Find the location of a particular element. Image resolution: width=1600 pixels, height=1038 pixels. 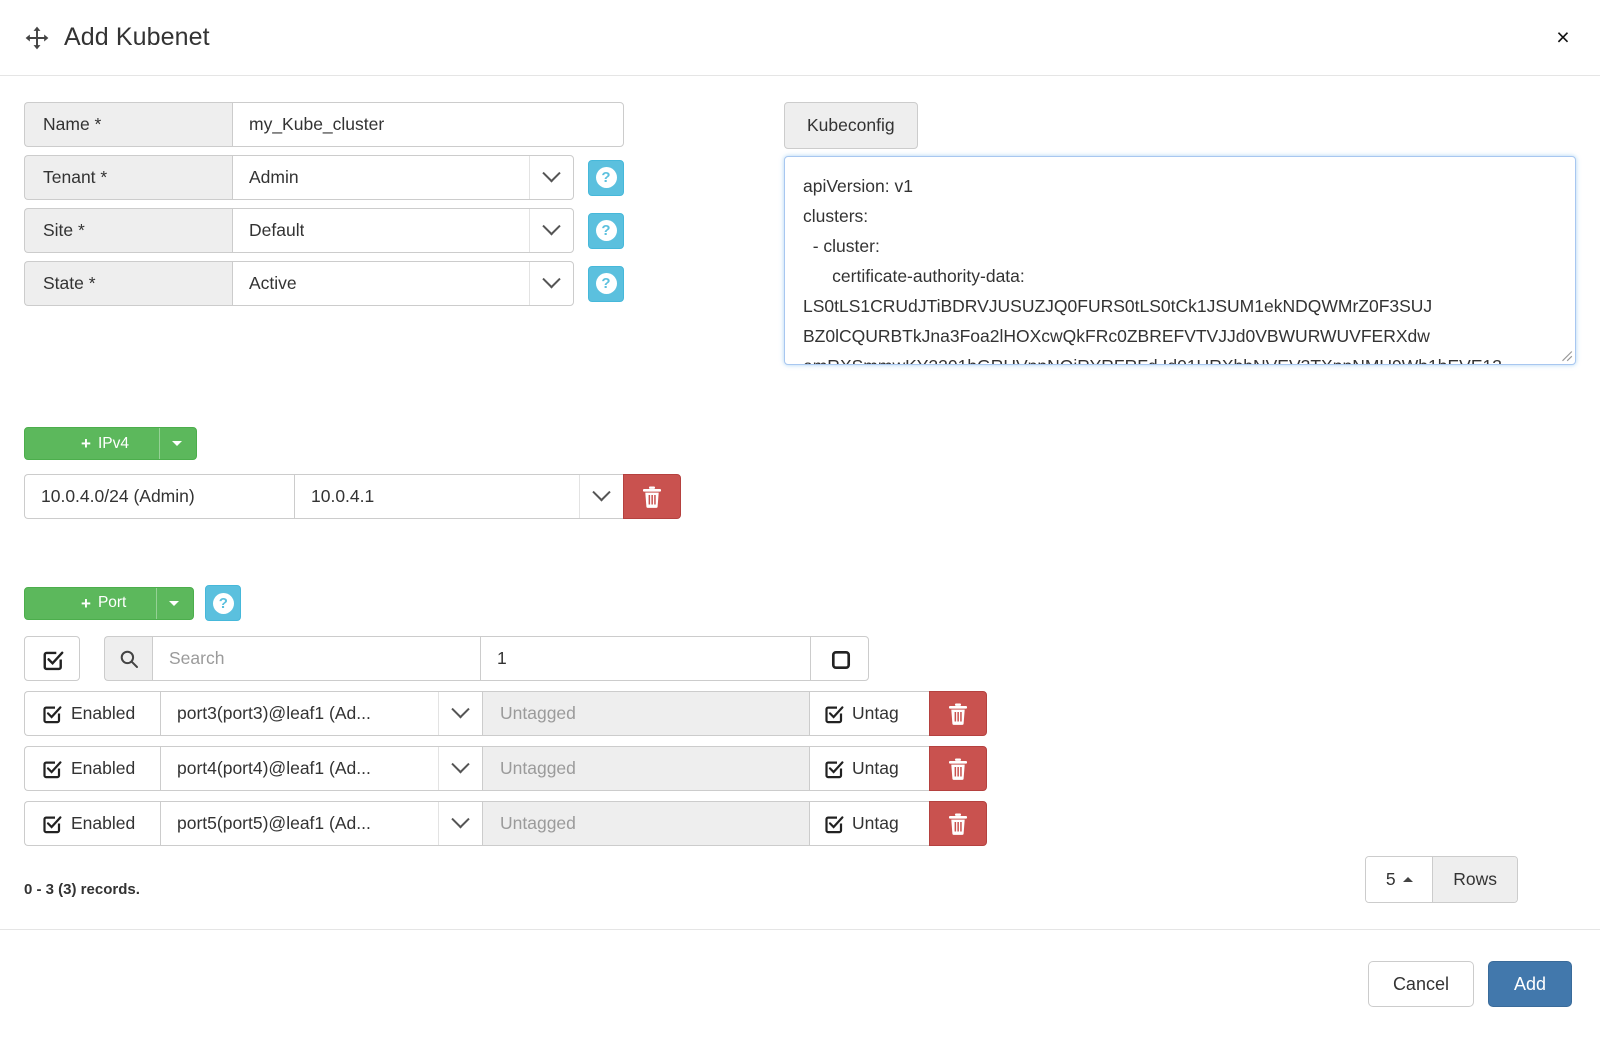

ipv4-subnet-value: 10.0.4.0/24 (Admin) is located at coordinates (159, 496).